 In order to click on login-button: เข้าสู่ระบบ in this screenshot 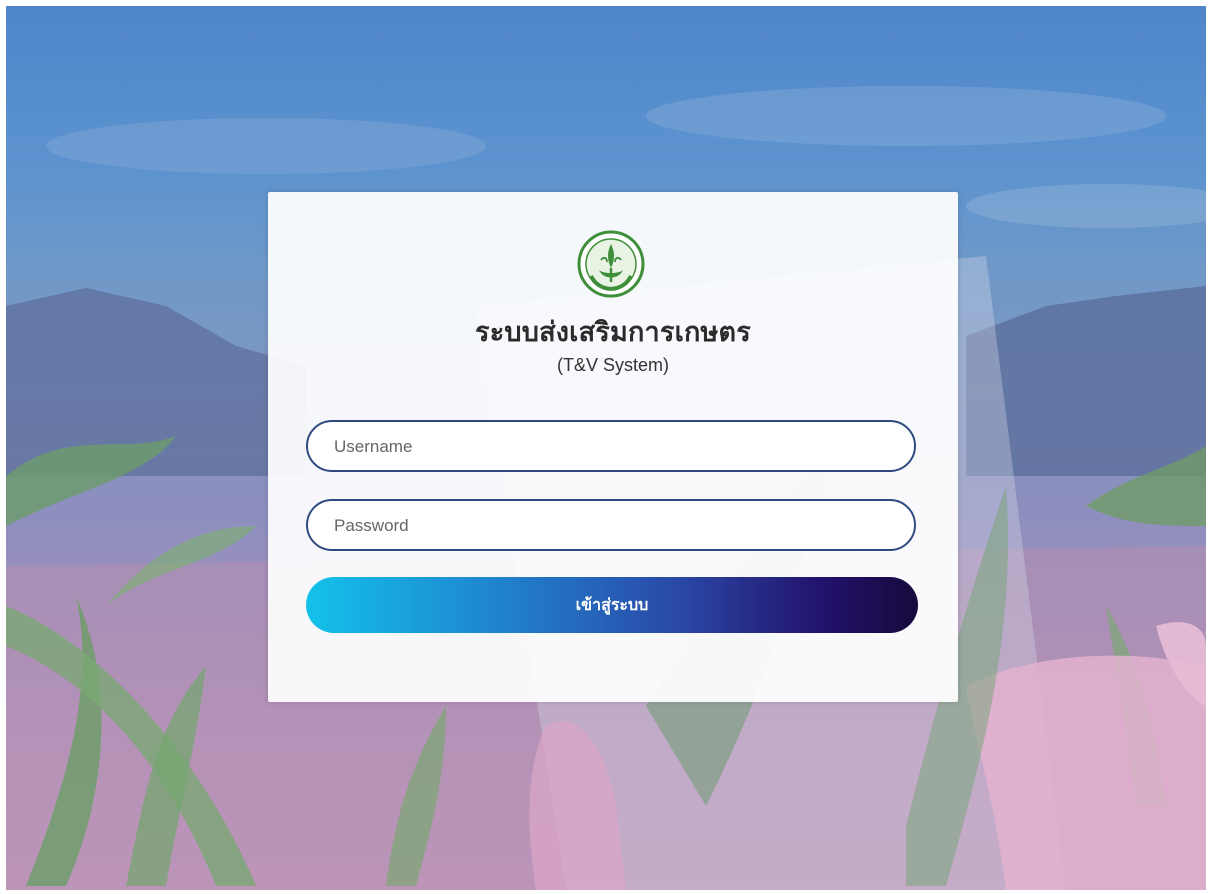, I will do `click(612, 605)`.